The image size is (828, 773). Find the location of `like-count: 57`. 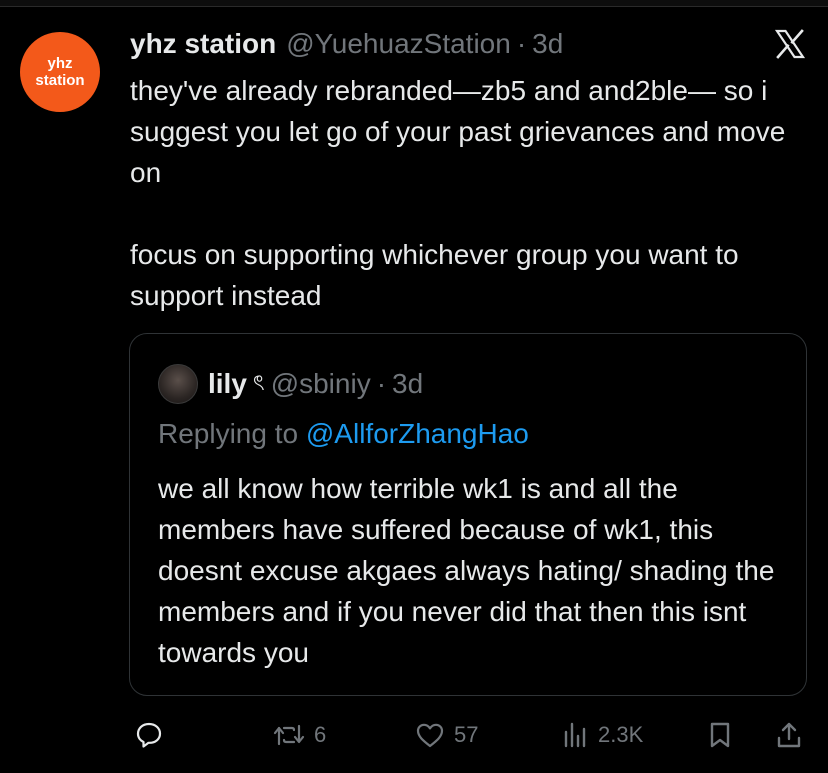

like-count: 57 is located at coordinates (466, 734).